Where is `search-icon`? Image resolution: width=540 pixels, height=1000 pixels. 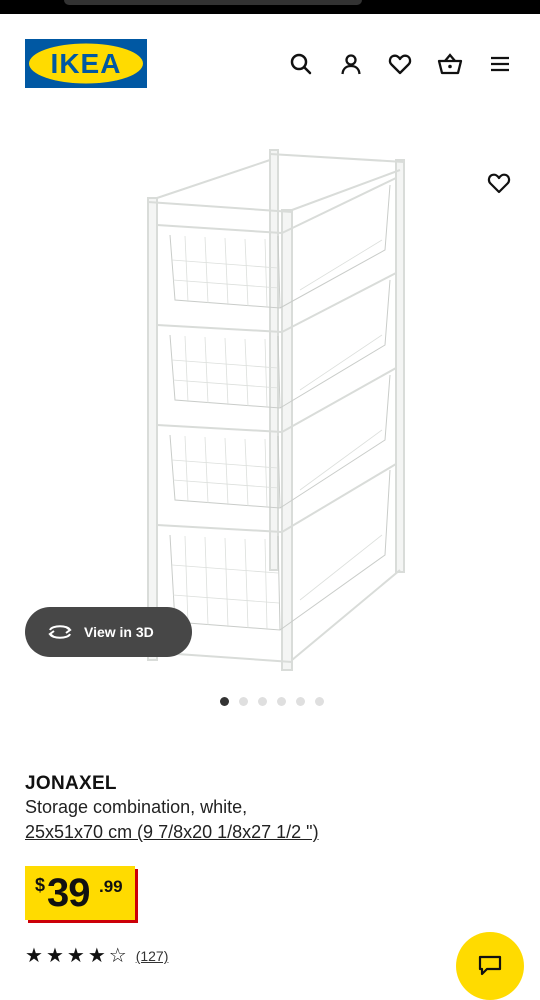
search-icon is located at coordinates (301, 64).